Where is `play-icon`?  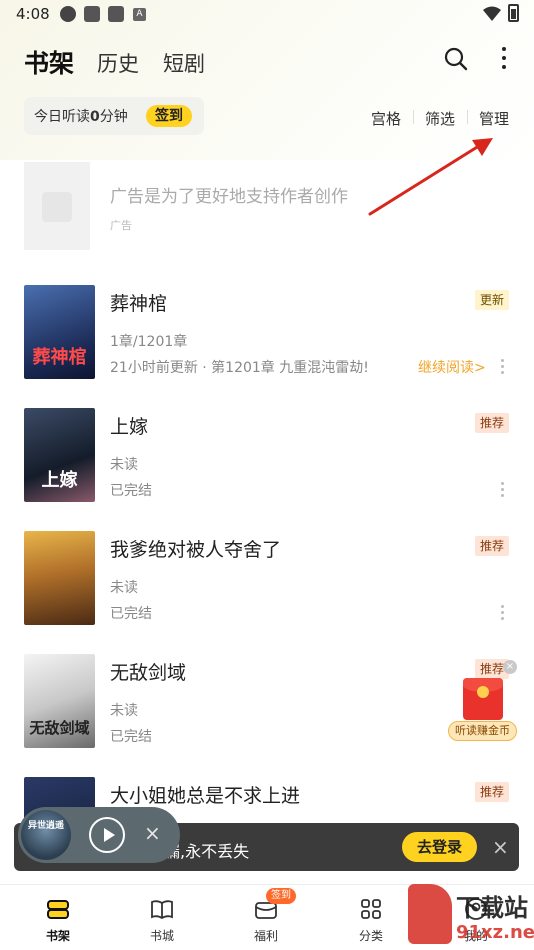 play-icon is located at coordinates (107, 835).